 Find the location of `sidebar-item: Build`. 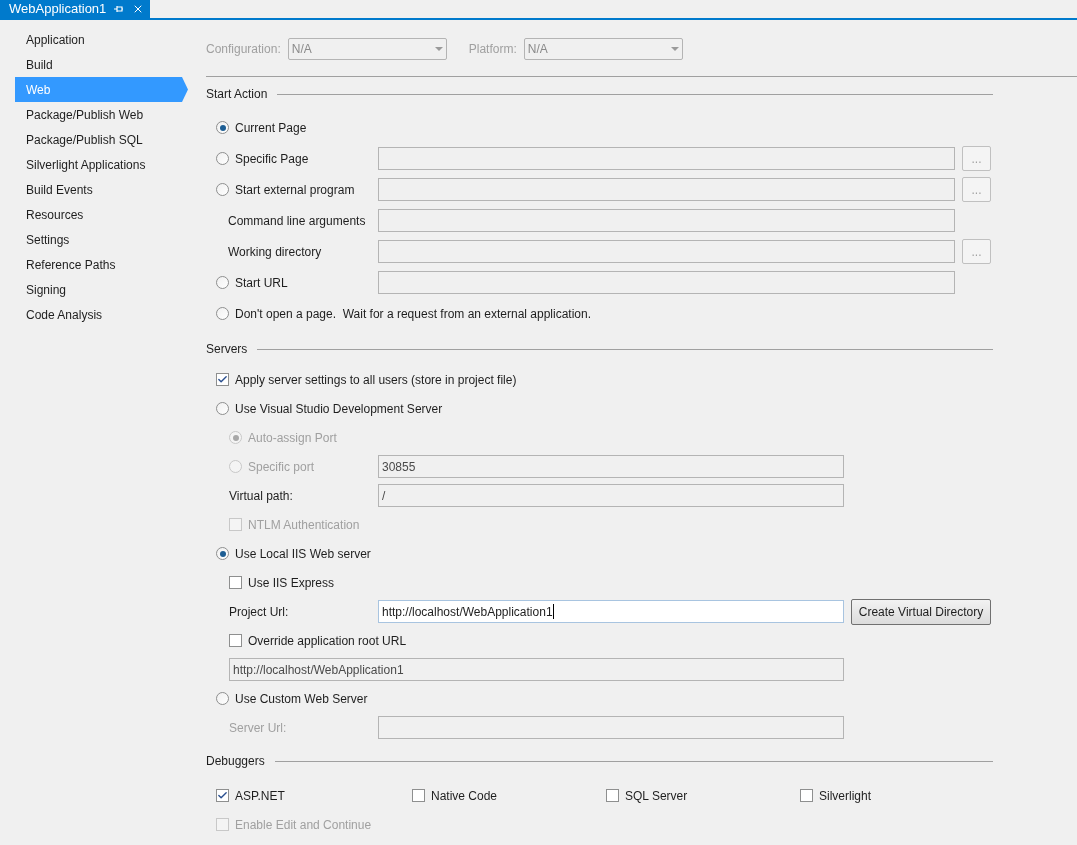

sidebar-item: Build is located at coordinates (101, 64).